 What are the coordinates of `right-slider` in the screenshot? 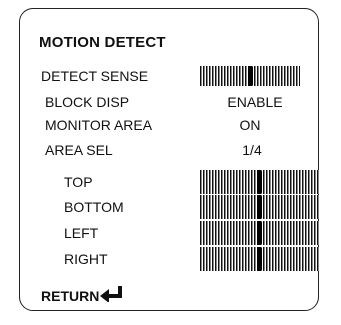 It's located at (259, 259).